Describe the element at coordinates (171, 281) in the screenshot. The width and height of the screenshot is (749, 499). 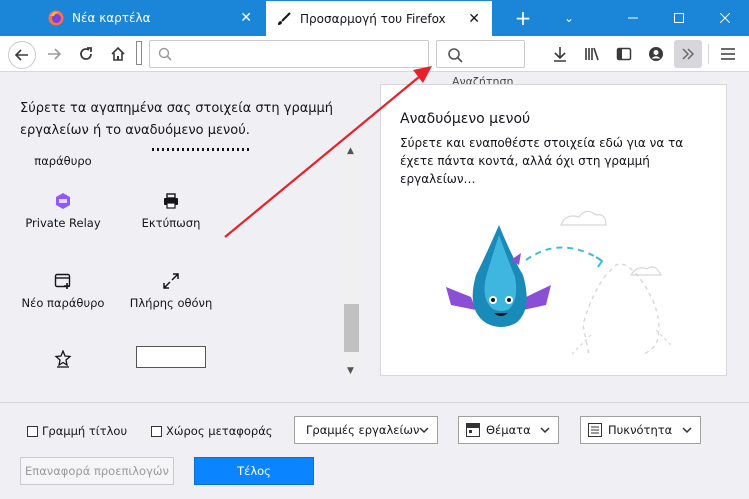
I see `fullscreen-icon` at that location.